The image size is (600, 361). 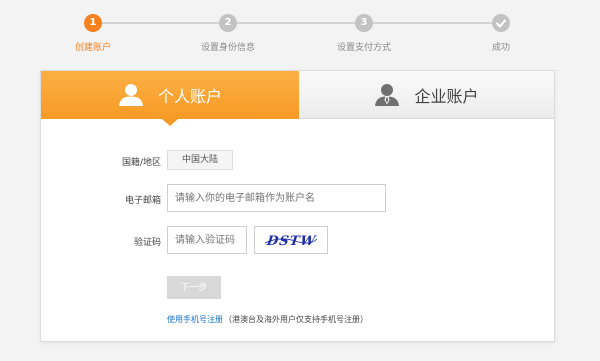 I want to click on step-4-label: 成功, so click(x=500, y=48).